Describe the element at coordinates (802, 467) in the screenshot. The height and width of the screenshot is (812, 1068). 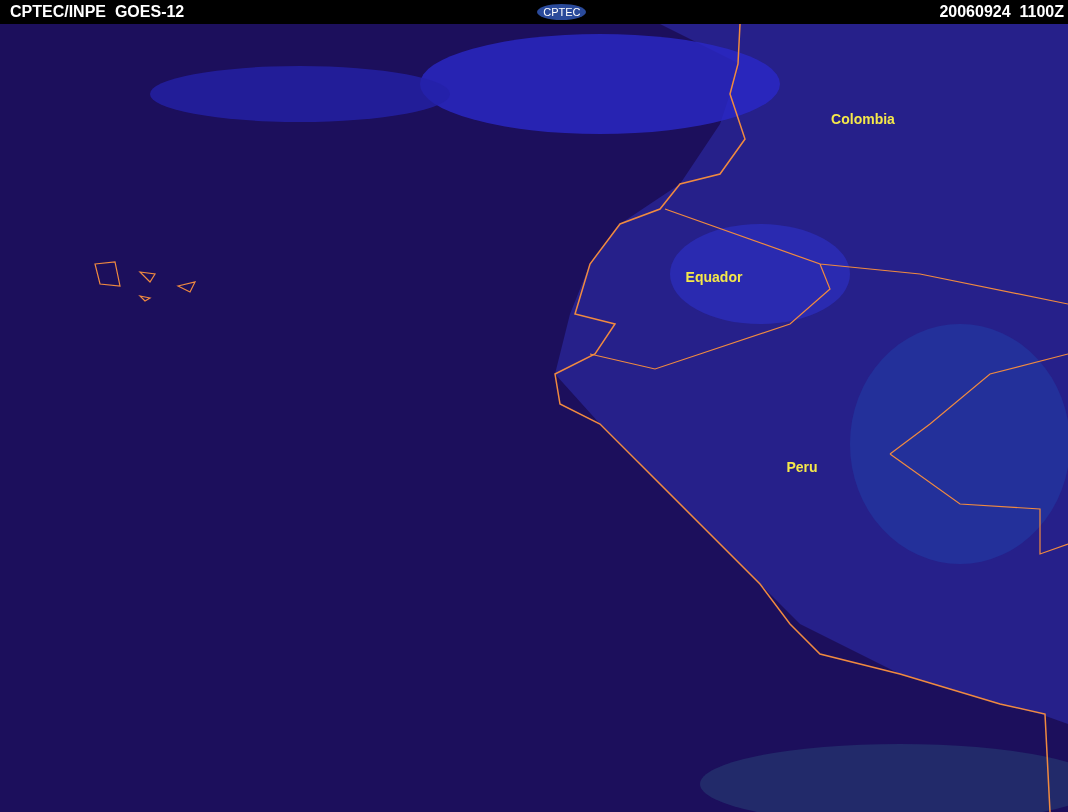
I see `country-label: Peru` at that location.